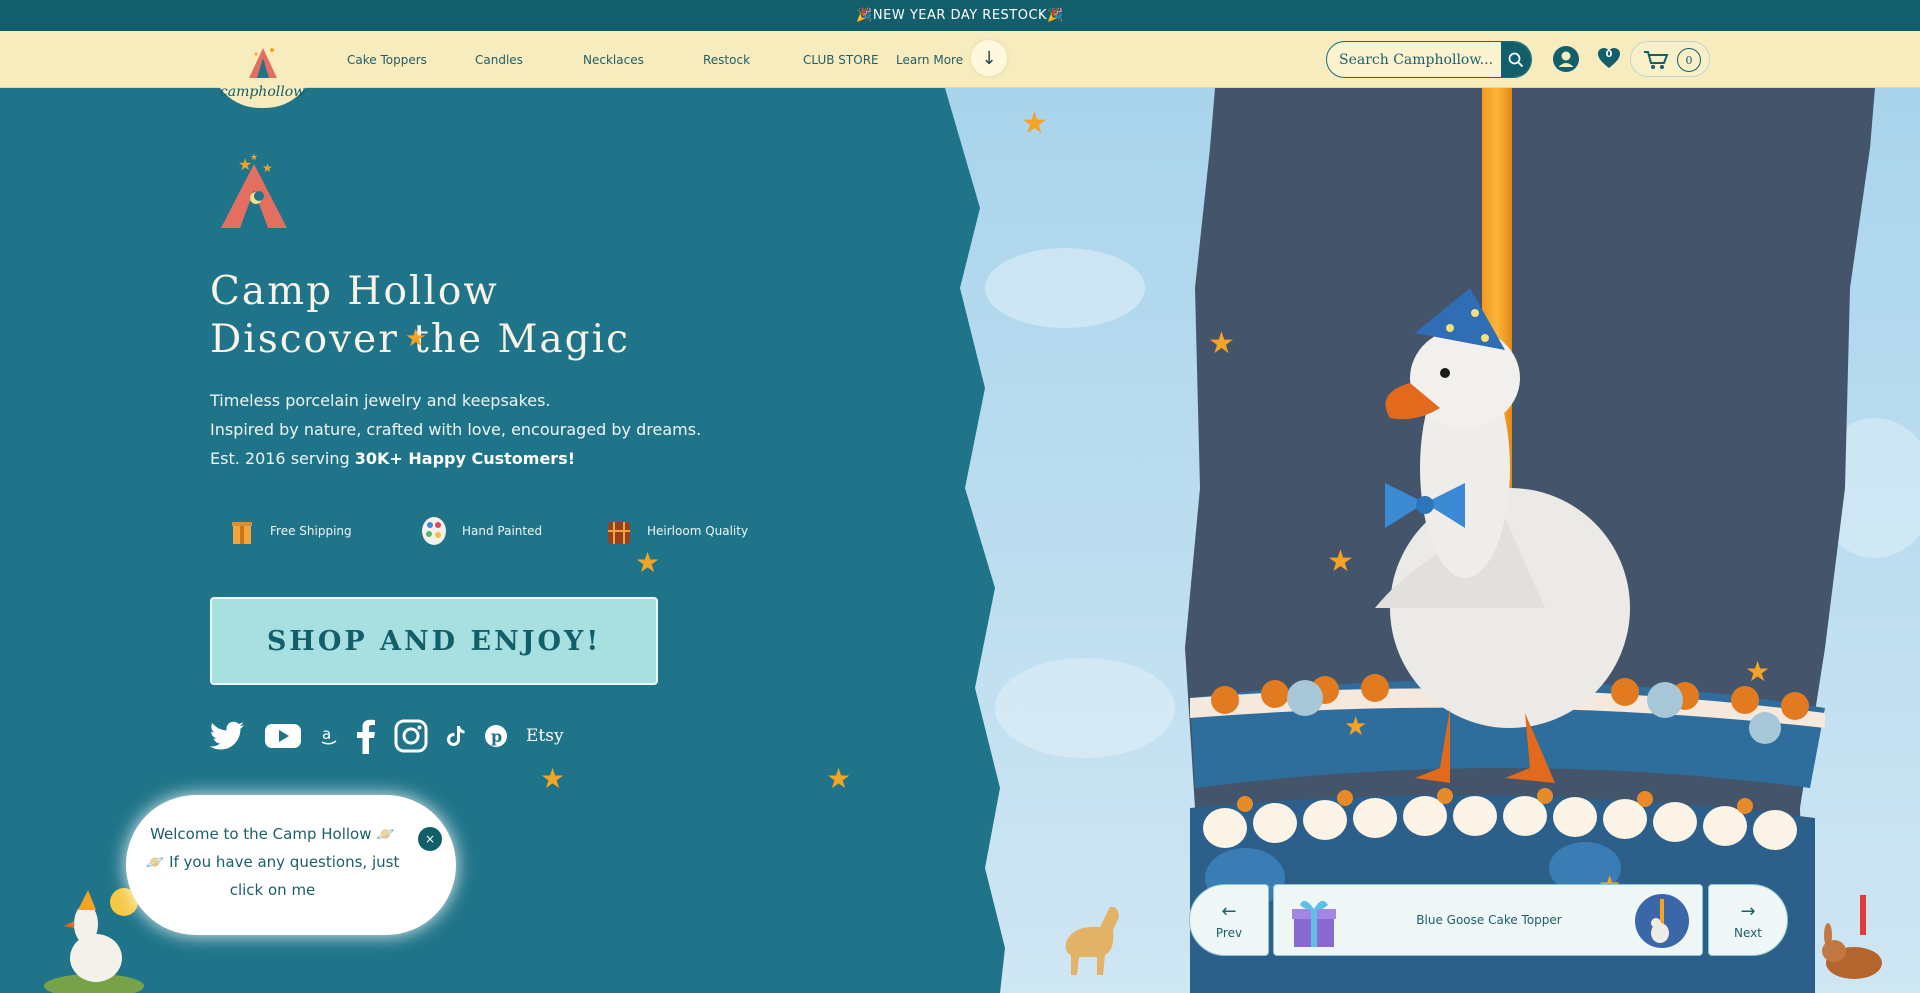 The width and height of the screenshot is (1920, 993). I want to click on pinterest-icon: p, so click(496, 736).